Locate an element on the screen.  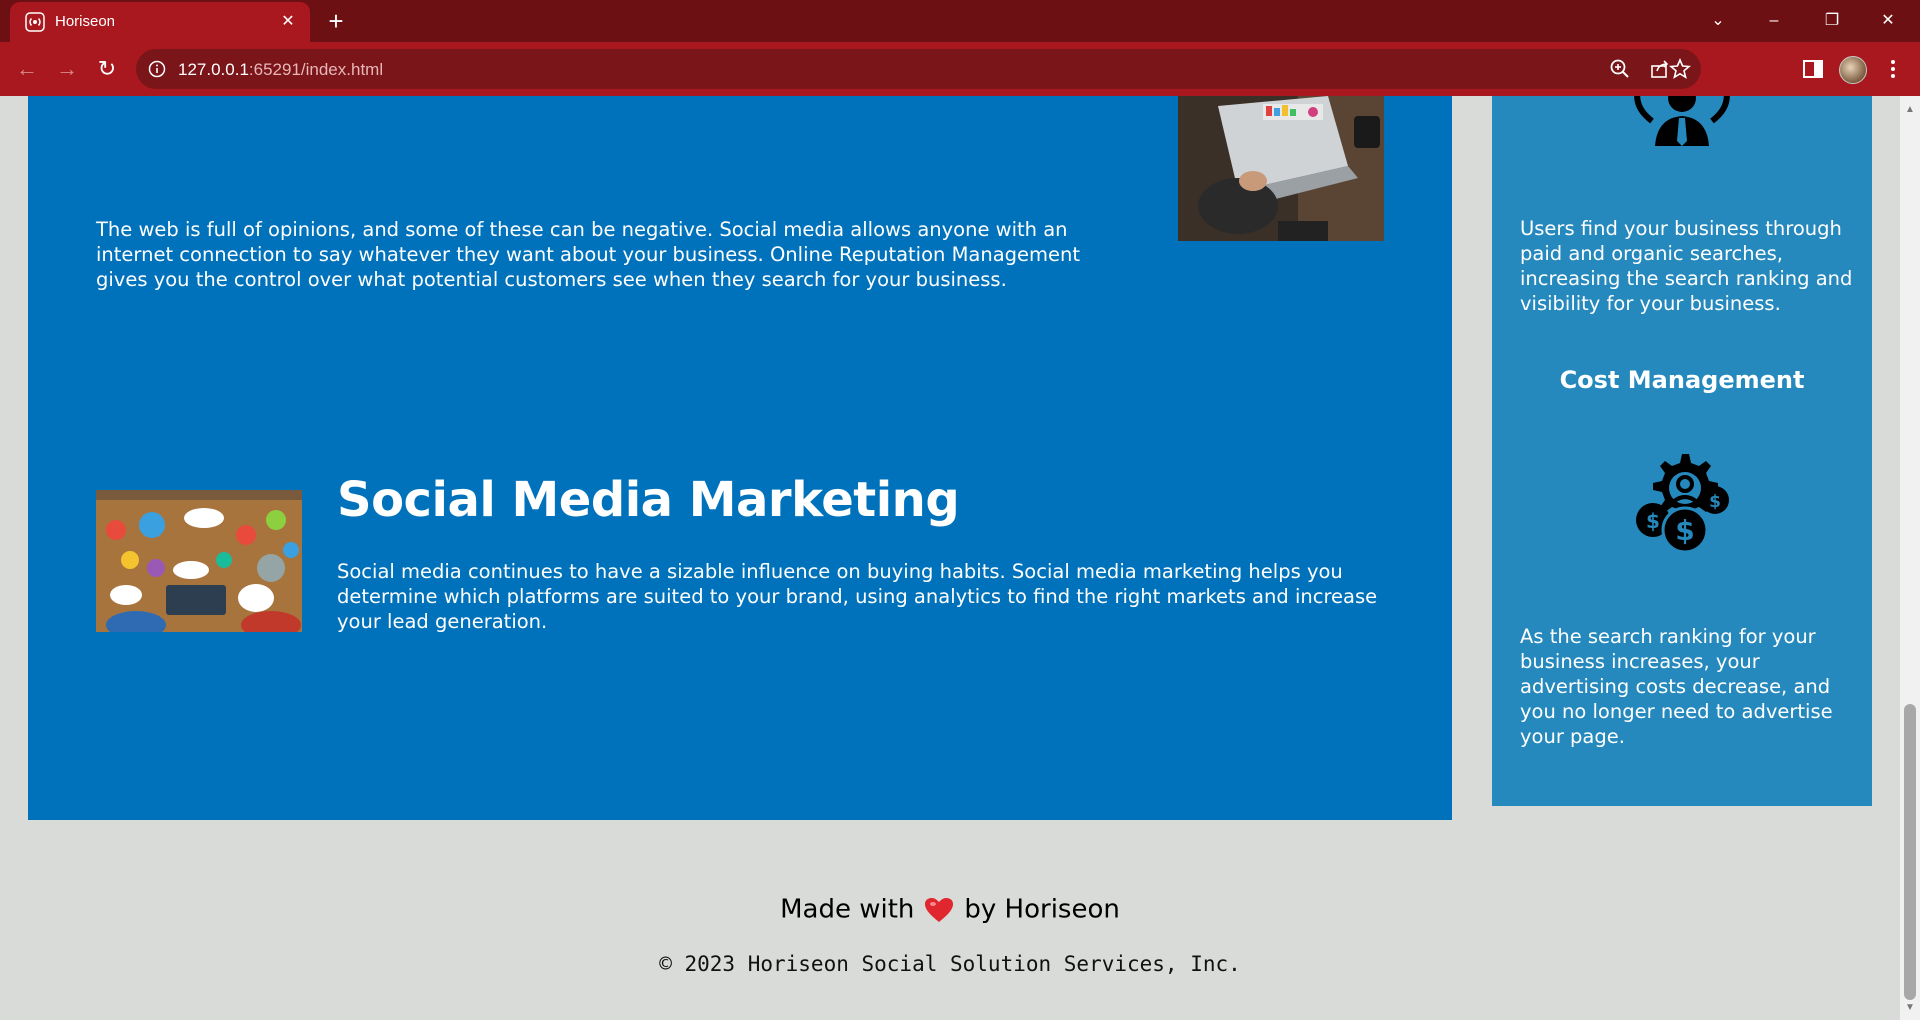
page-scrollbar: ▲ ▼ is located at coordinates (1910, 558).